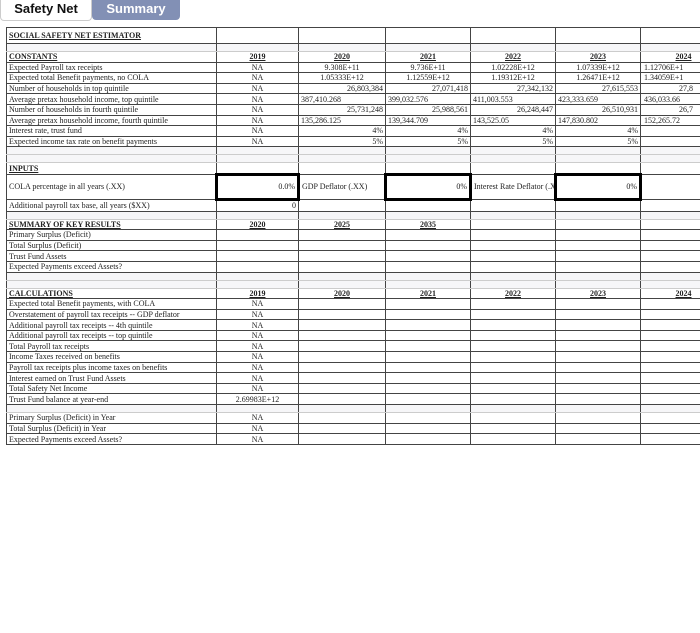 This screenshot has height=633, width=700. What do you see at coordinates (598, 131) in the screenshot?
I see `value-cell: 4%` at bounding box center [598, 131].